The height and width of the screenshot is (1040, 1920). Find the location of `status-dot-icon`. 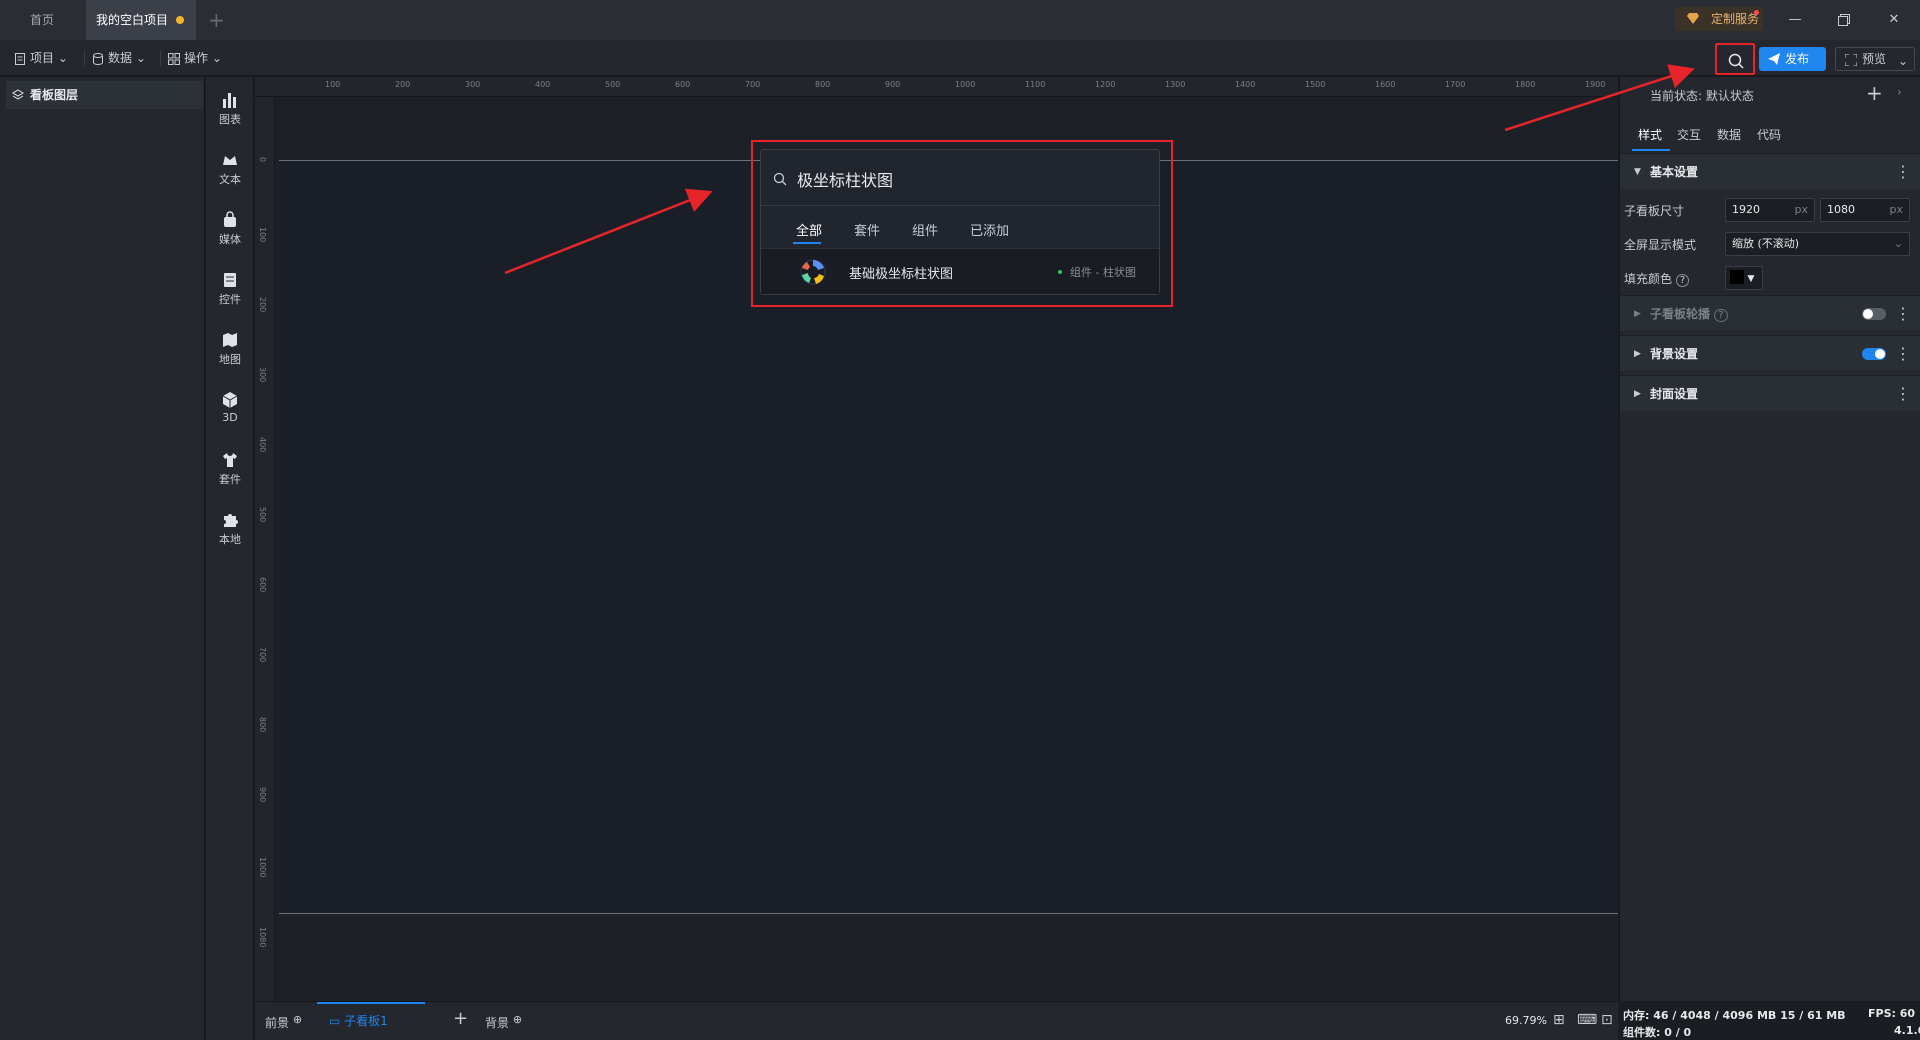

status-dot-icon is located at coordinates (1060, 272).